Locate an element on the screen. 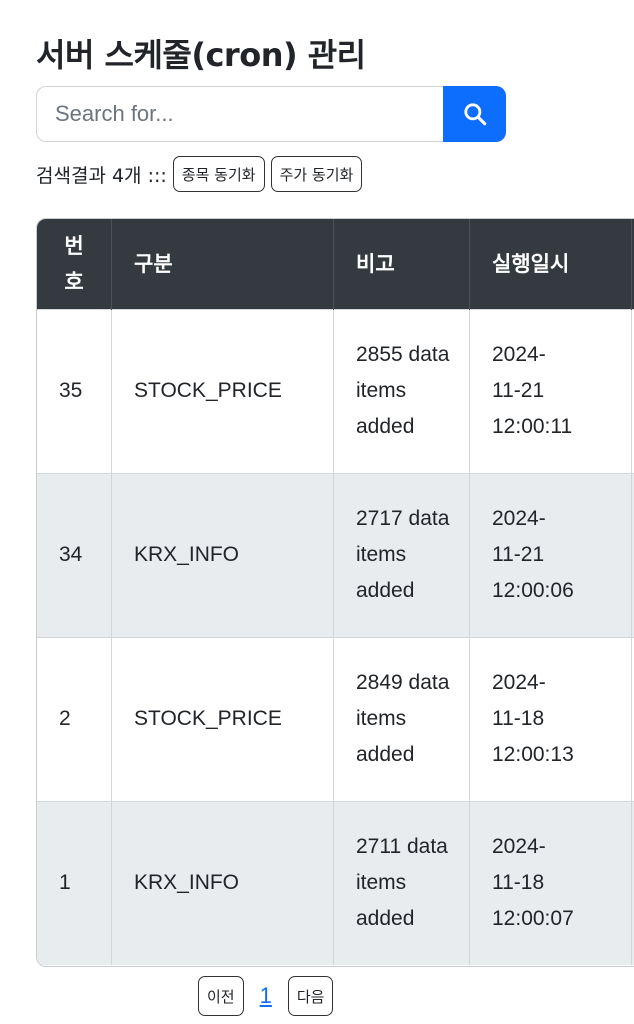 This screenshot has height=1024, width=634. cell-date-line3: 12:00:13 is located at coordinates (533, 754).